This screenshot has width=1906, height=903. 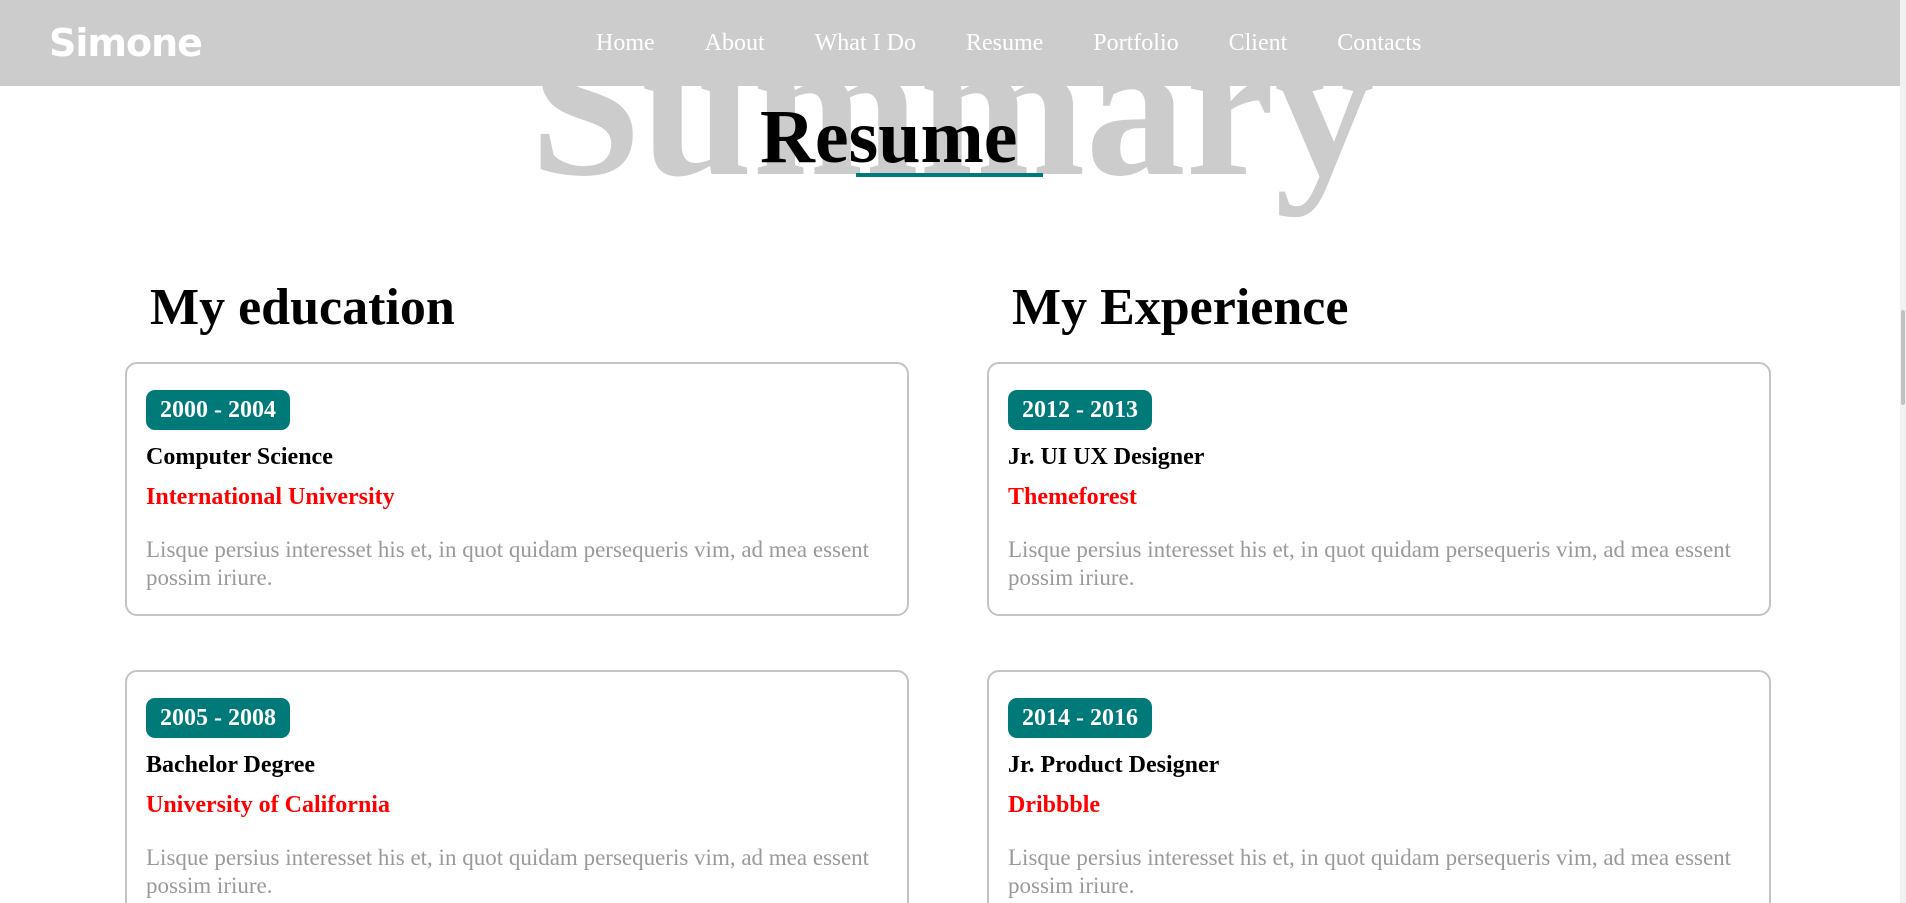 I want to click on nav-link-about: About, so click(x=735, y=43).